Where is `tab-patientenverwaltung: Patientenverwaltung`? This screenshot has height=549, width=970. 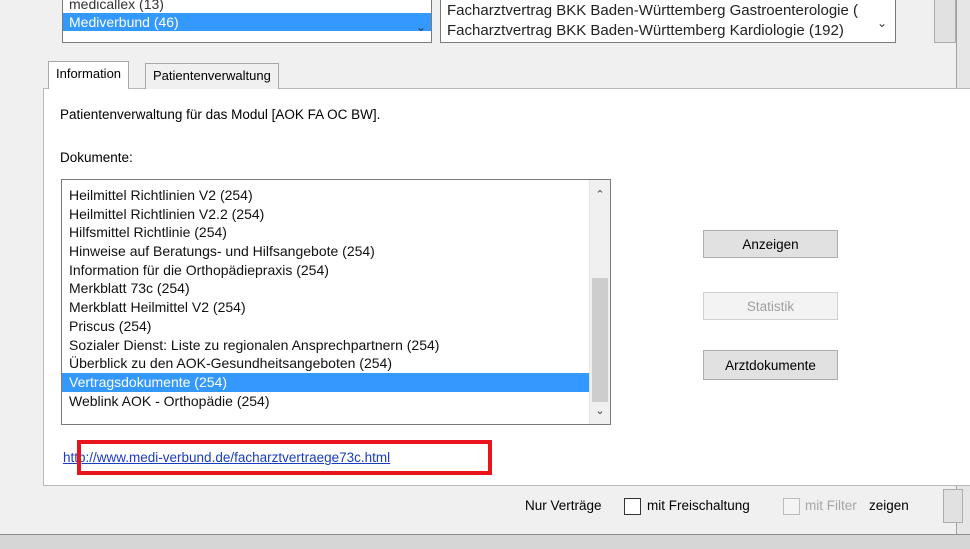 tab-patientenverwaltung: Patientenverwaltung is located at coordinates (212, 76).